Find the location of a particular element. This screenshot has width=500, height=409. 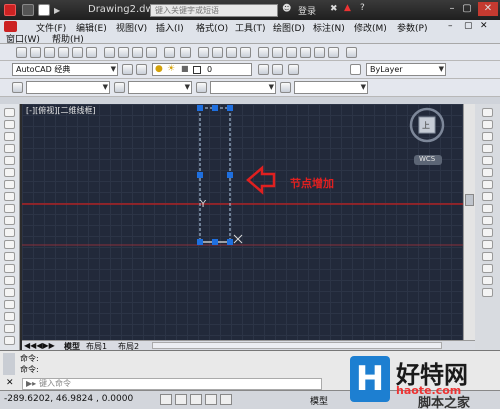

menu-parametric: 参数(P) is located at coordinates (412, 27).